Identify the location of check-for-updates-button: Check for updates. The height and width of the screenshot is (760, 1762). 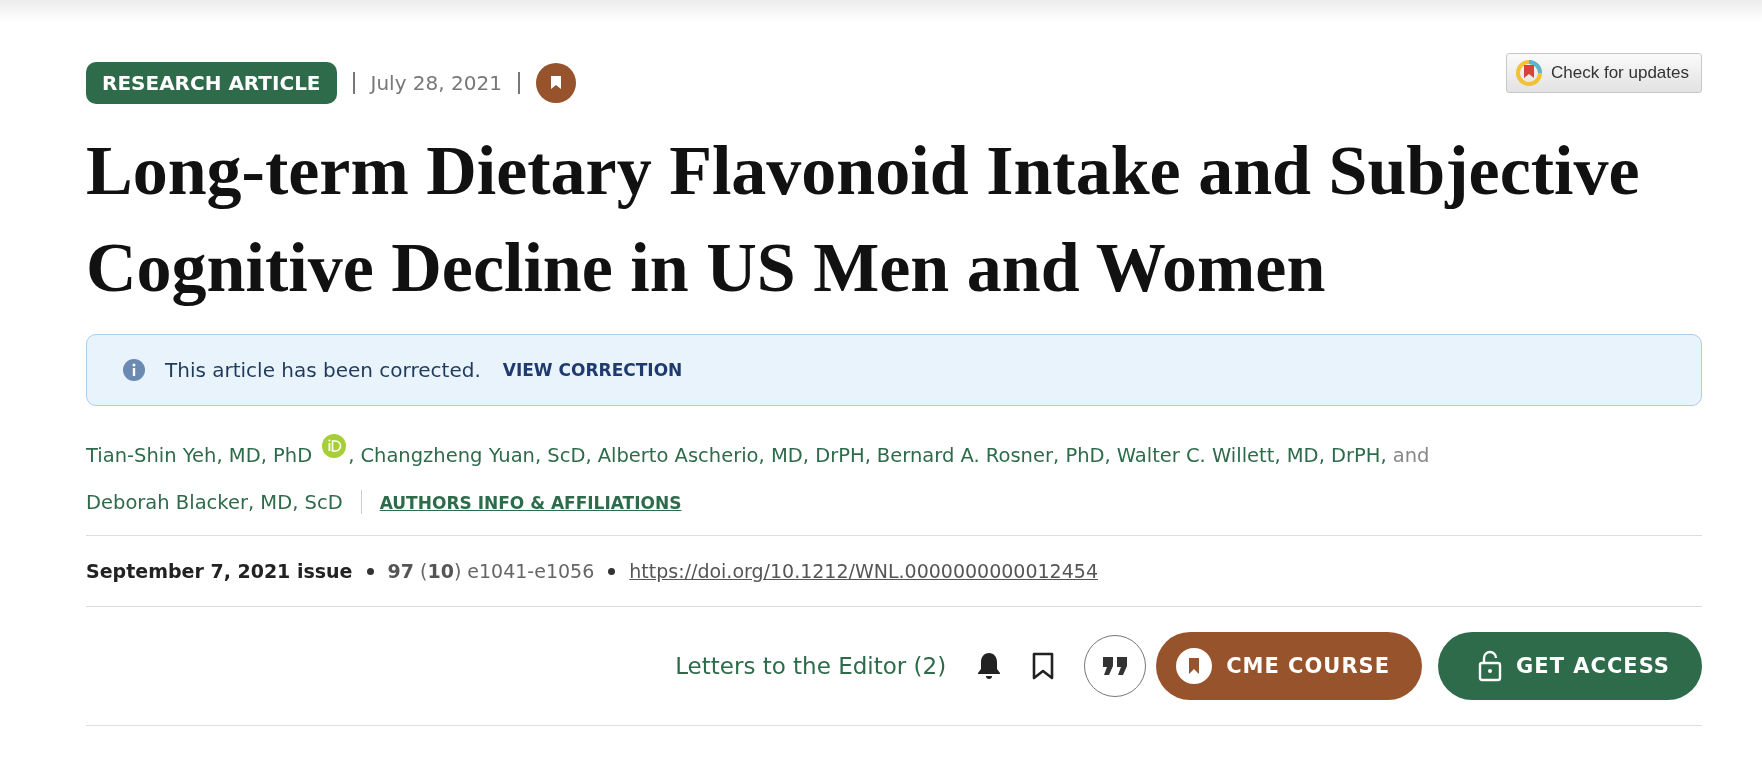
(1604, 73).